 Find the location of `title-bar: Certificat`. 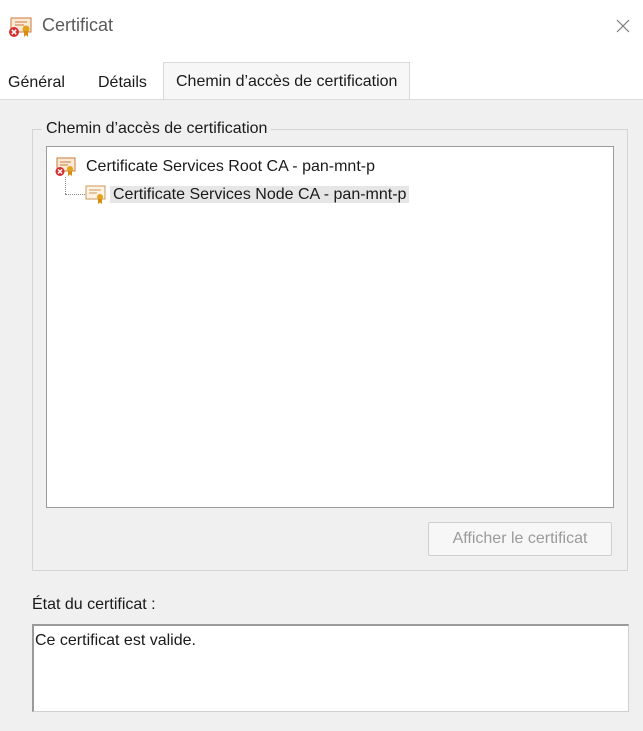

title-bar: Certificat is located at coordinates (321, 27).